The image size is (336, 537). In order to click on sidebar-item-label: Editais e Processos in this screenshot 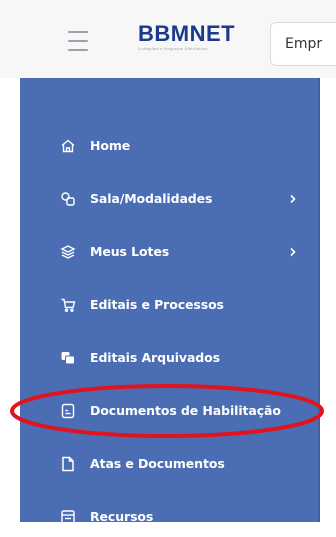, I will do `click(157, 304)`.